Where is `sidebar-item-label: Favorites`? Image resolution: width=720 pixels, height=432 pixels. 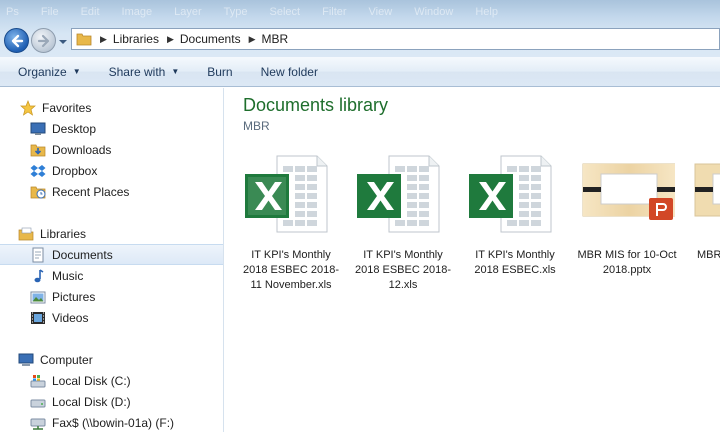
sidebar-item-label: Favorites is located at coordinates (67, 107).